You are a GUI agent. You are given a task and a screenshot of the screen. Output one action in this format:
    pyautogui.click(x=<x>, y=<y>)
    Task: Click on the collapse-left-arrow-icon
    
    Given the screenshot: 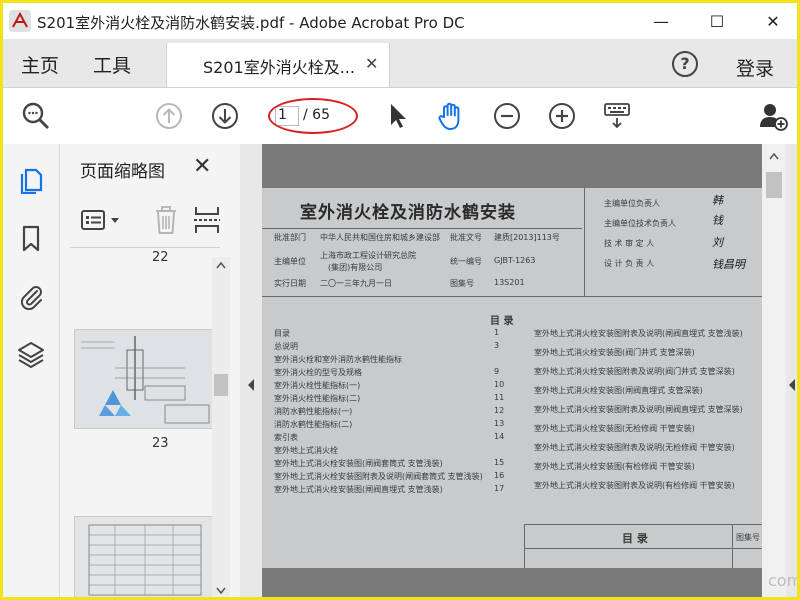 What is the action you would take?
    pyautogui.click(x=251, y=385)
    